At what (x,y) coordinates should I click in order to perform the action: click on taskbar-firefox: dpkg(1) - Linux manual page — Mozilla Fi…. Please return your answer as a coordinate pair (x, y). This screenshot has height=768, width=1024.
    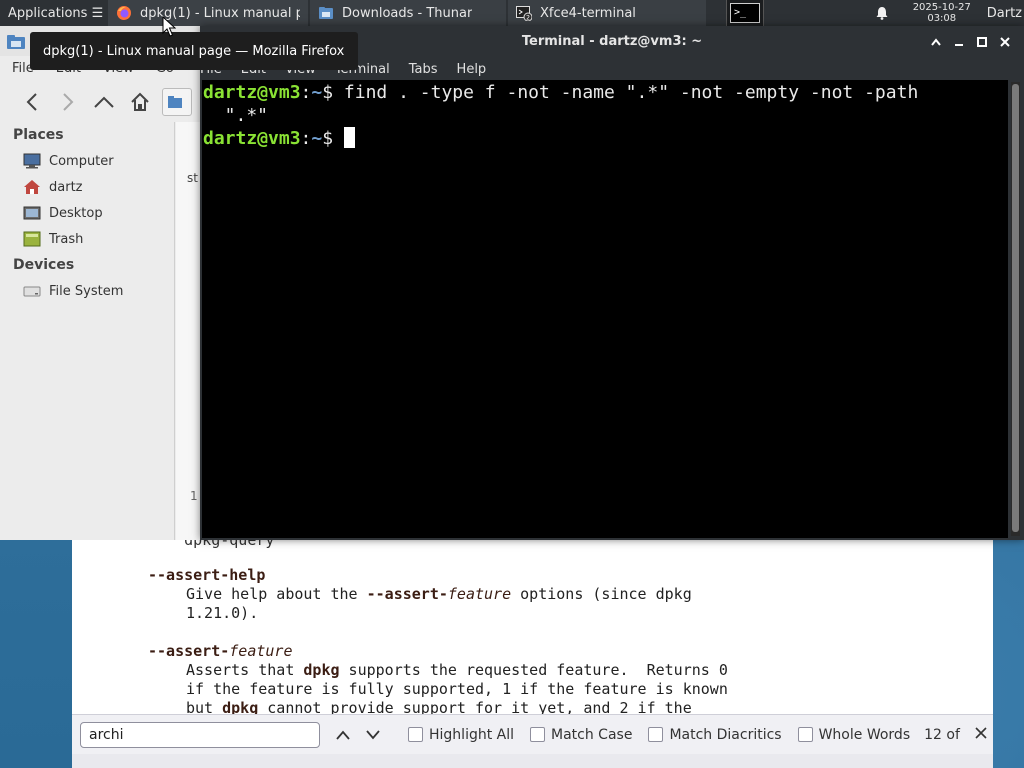
    Looking at the image, I should click on (208, 13).